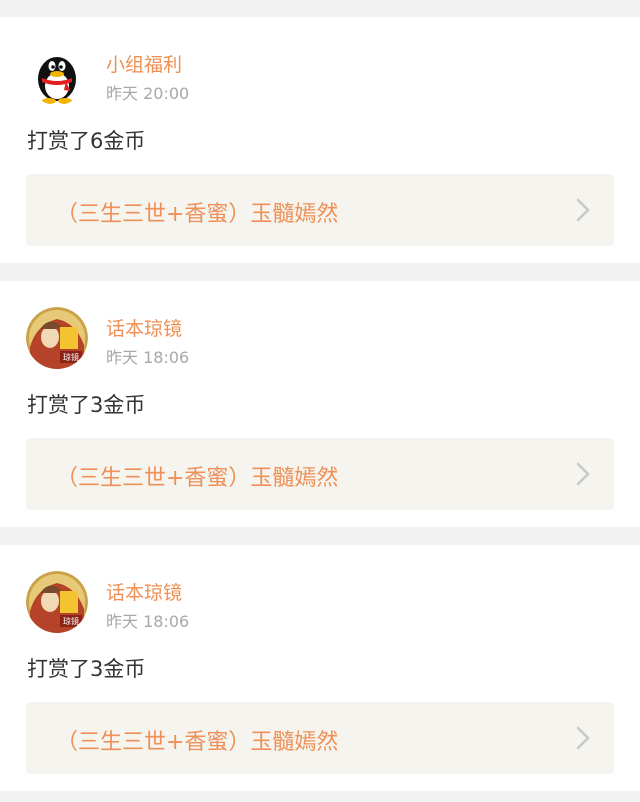  Describe the element at coordinates (148, 93) in the screenshot. I see `timestamp: 昨天 20:00` at that location.